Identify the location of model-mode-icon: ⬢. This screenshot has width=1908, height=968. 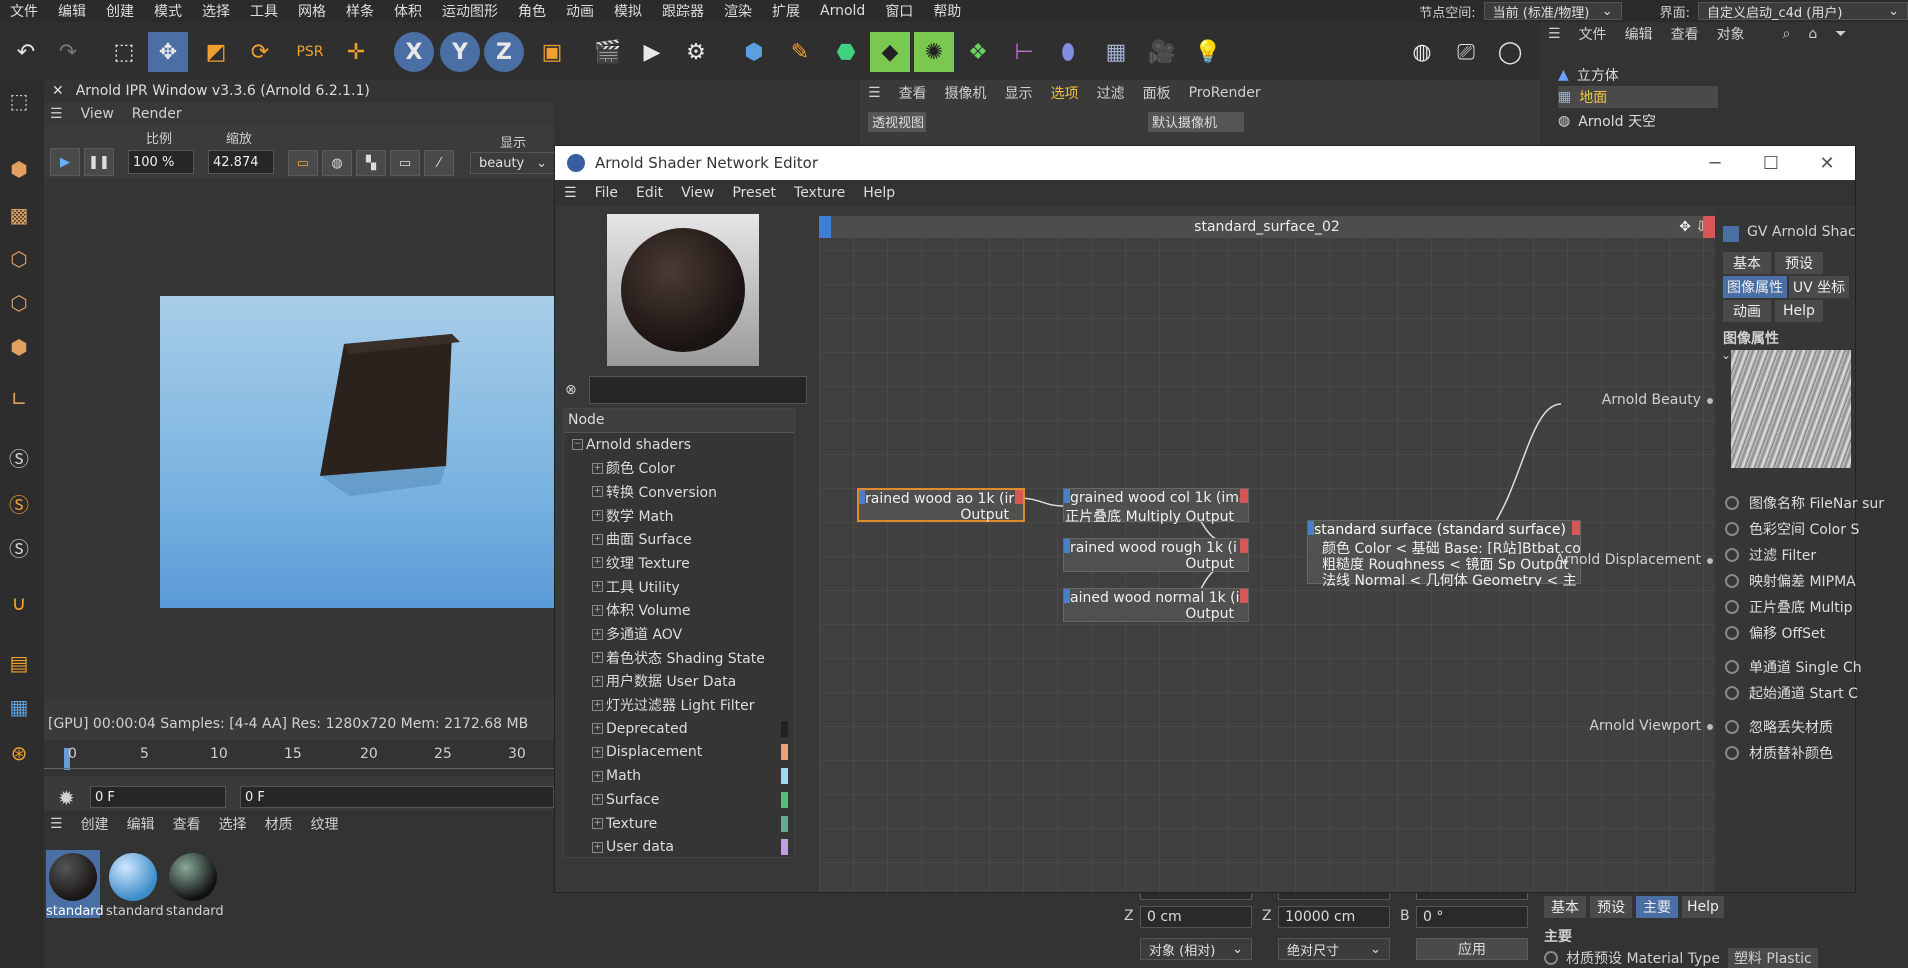
(19, 169).